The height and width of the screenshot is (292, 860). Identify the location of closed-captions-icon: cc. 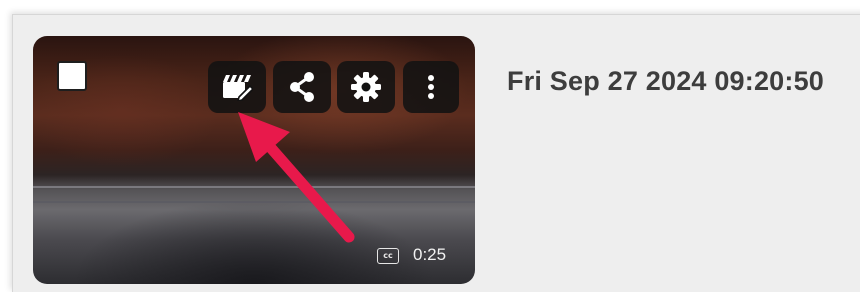
(388, 256).